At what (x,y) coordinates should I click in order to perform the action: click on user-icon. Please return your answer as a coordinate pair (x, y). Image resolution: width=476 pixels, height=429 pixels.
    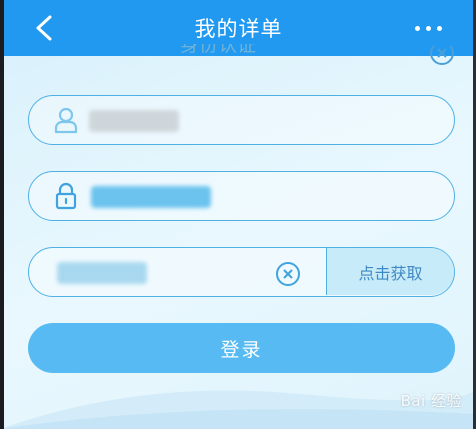
    Looking at the image, I should click on (66, 120).